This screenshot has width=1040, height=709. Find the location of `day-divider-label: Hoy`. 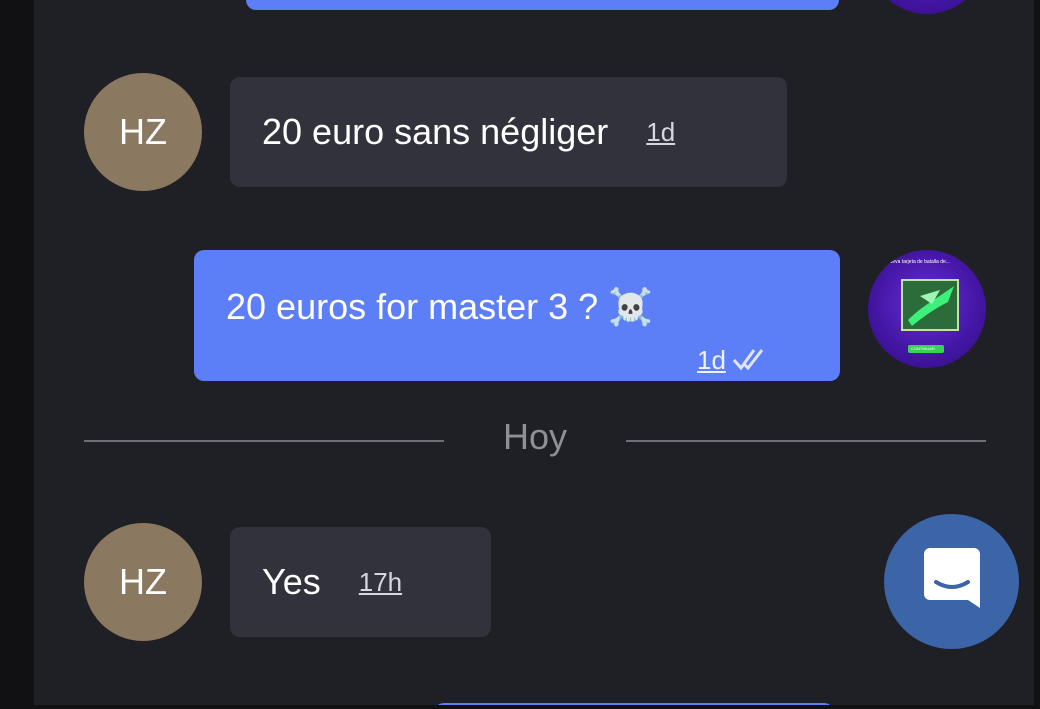

day-divider-label: Hoy is located at coordinates (535, 436).